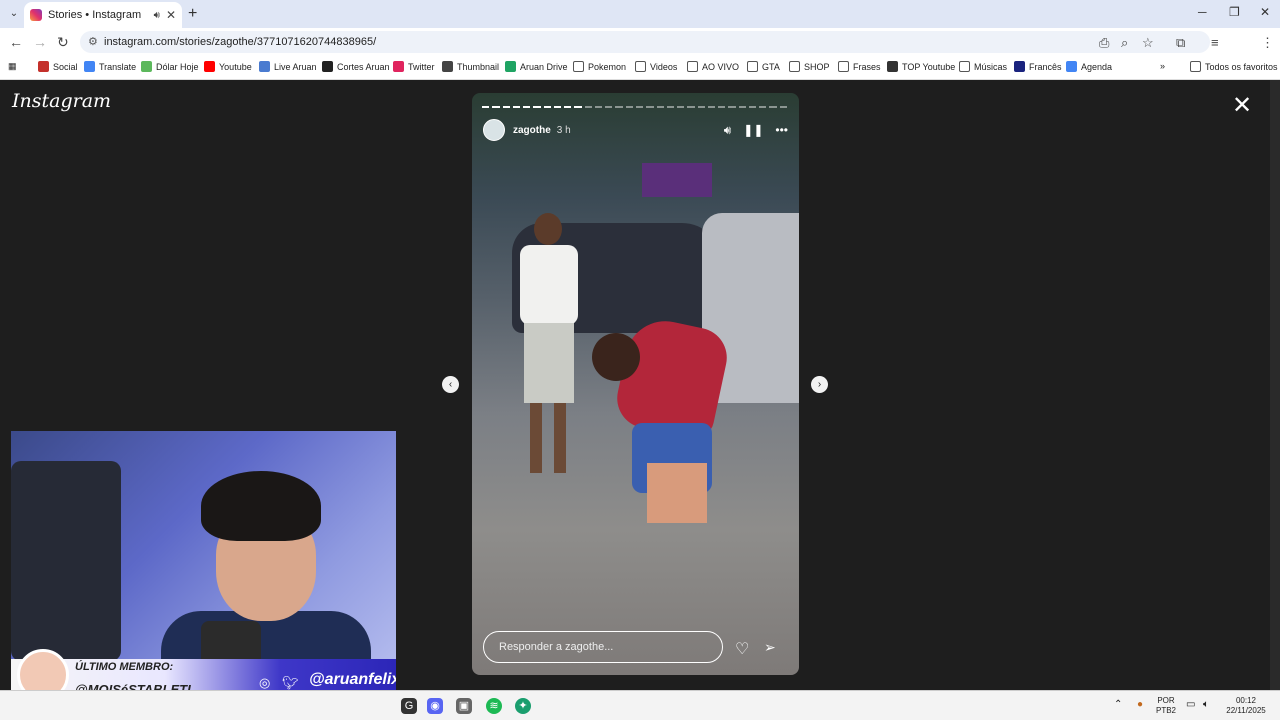  Describe the element at coordinates (58, 66) in the screenshot. I see `bookmark-item: Social` at that location.